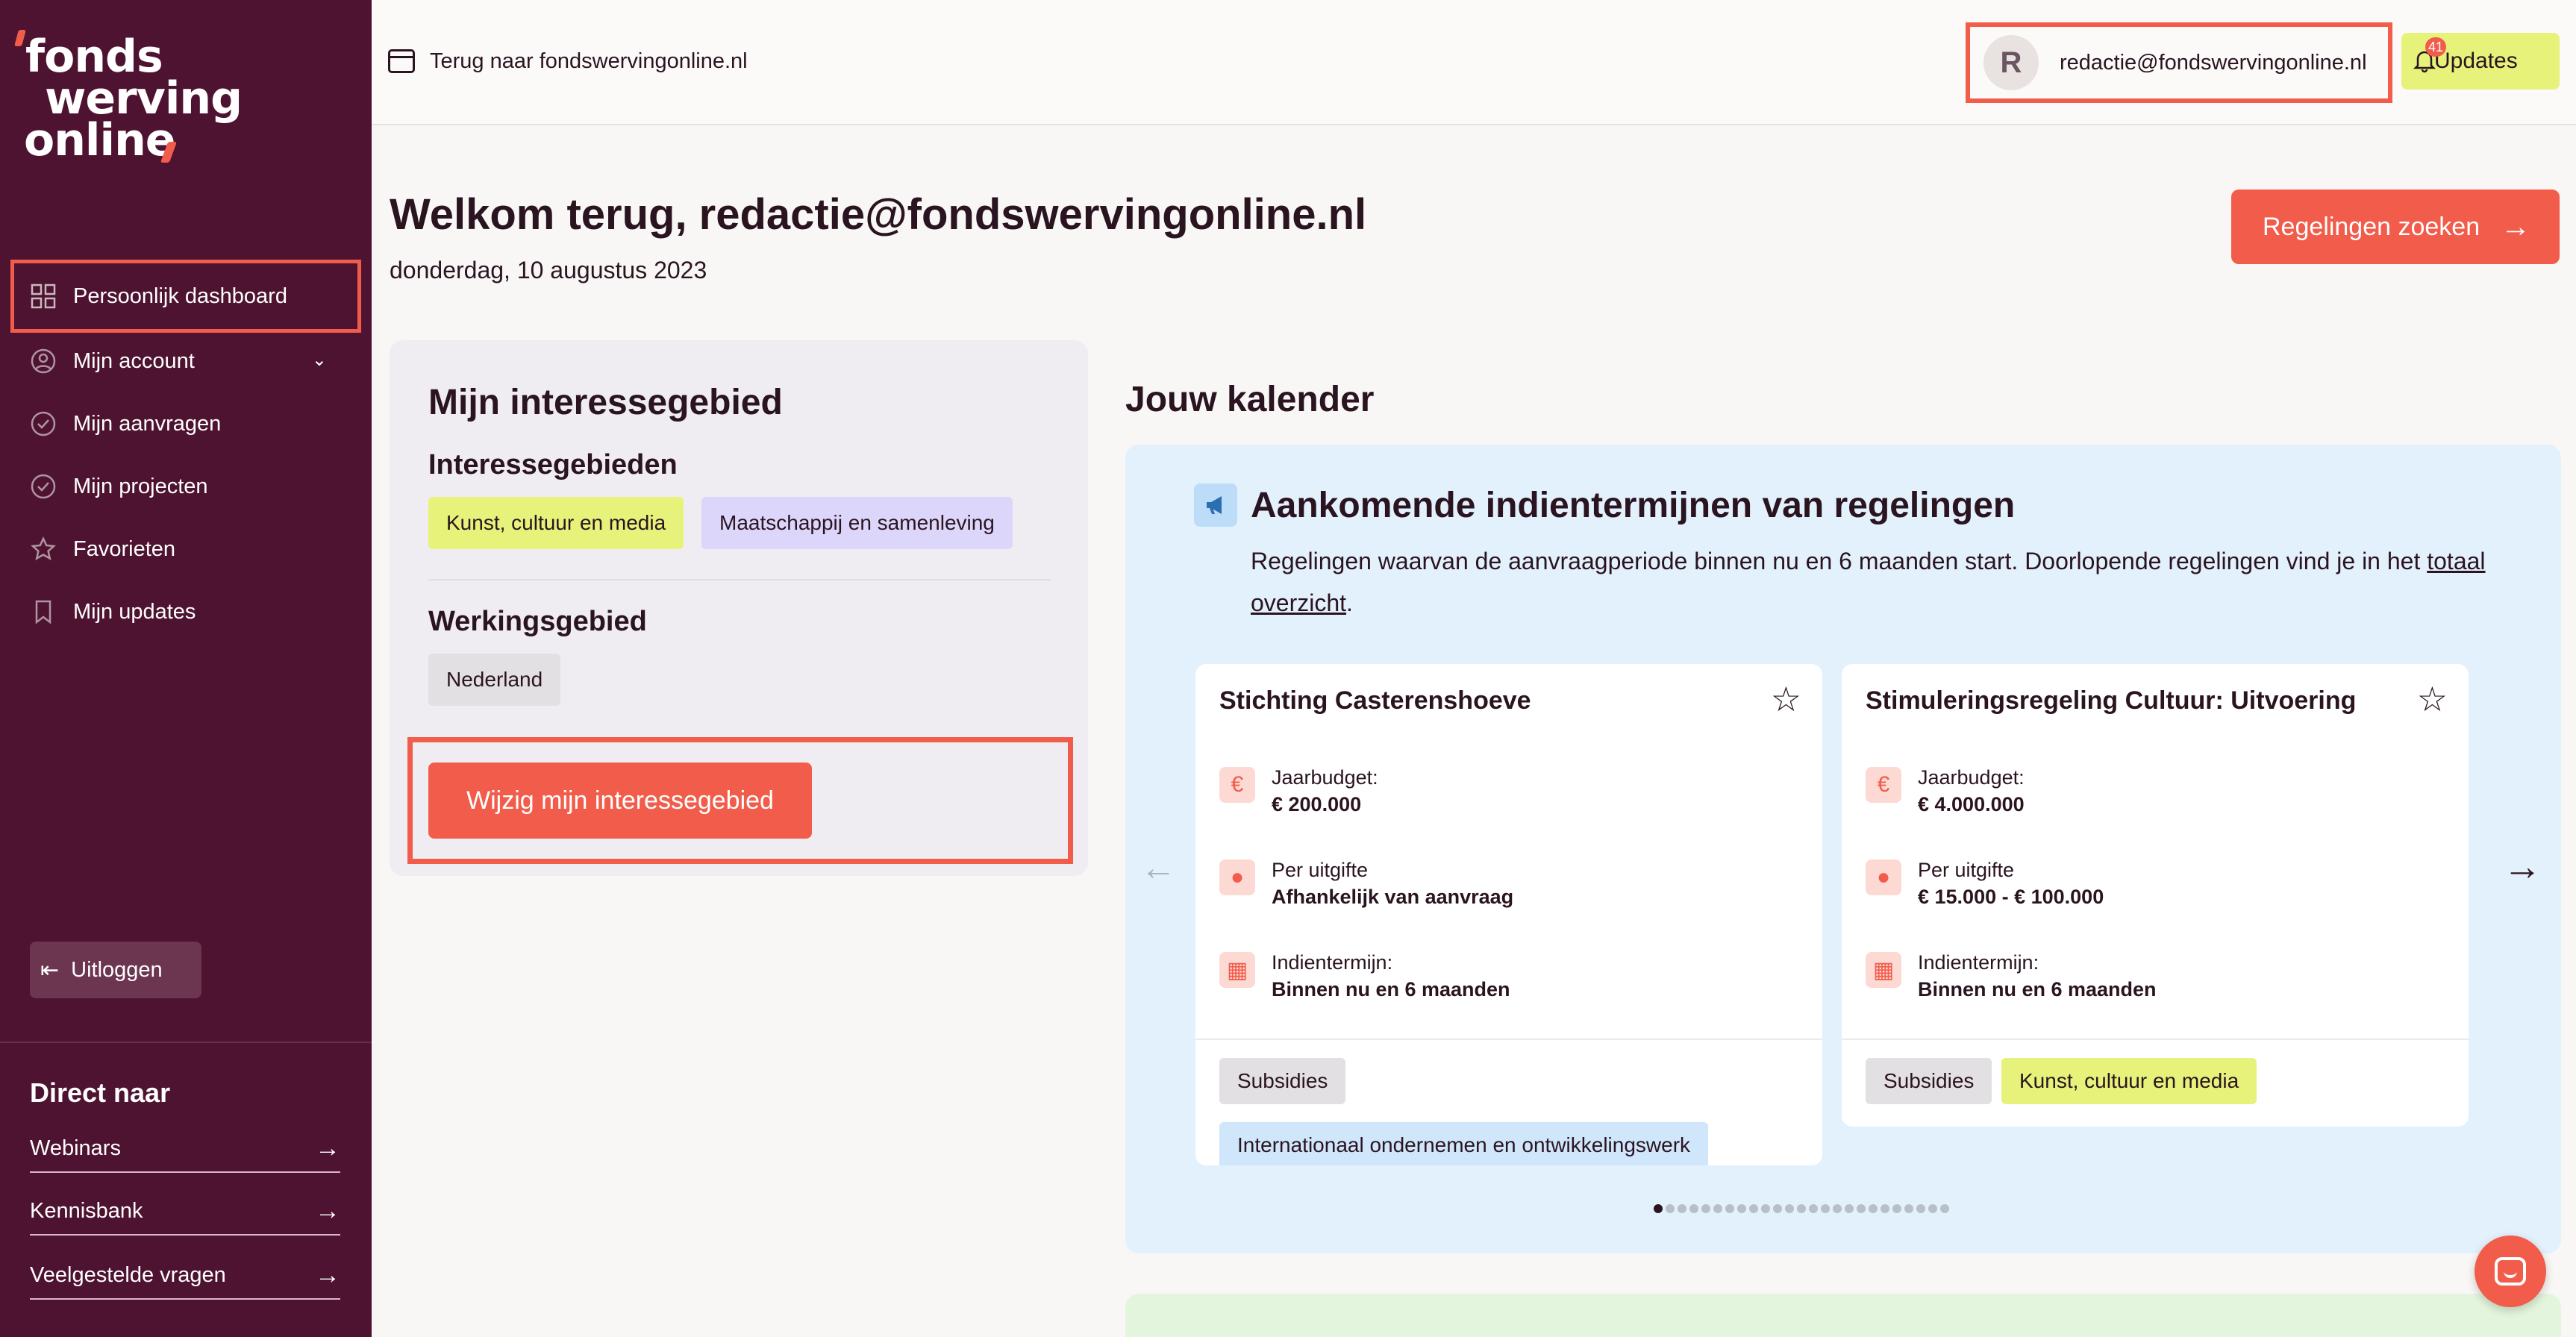 The image size is (2576, 1337). I want to click on regeling-title: Stichting Casterenshoeve, so click(1375, 700).